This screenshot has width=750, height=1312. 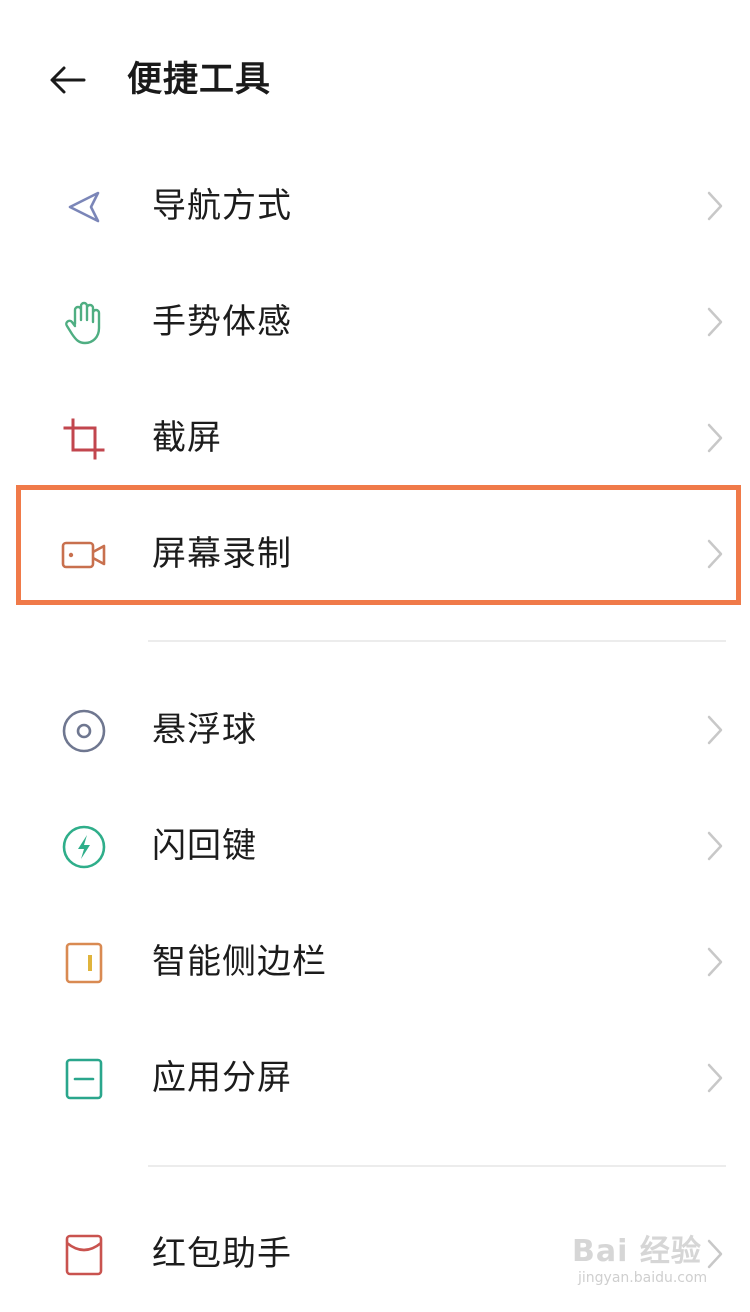 I want to click on hand-gesture-icon, so click(x=84, y=323).